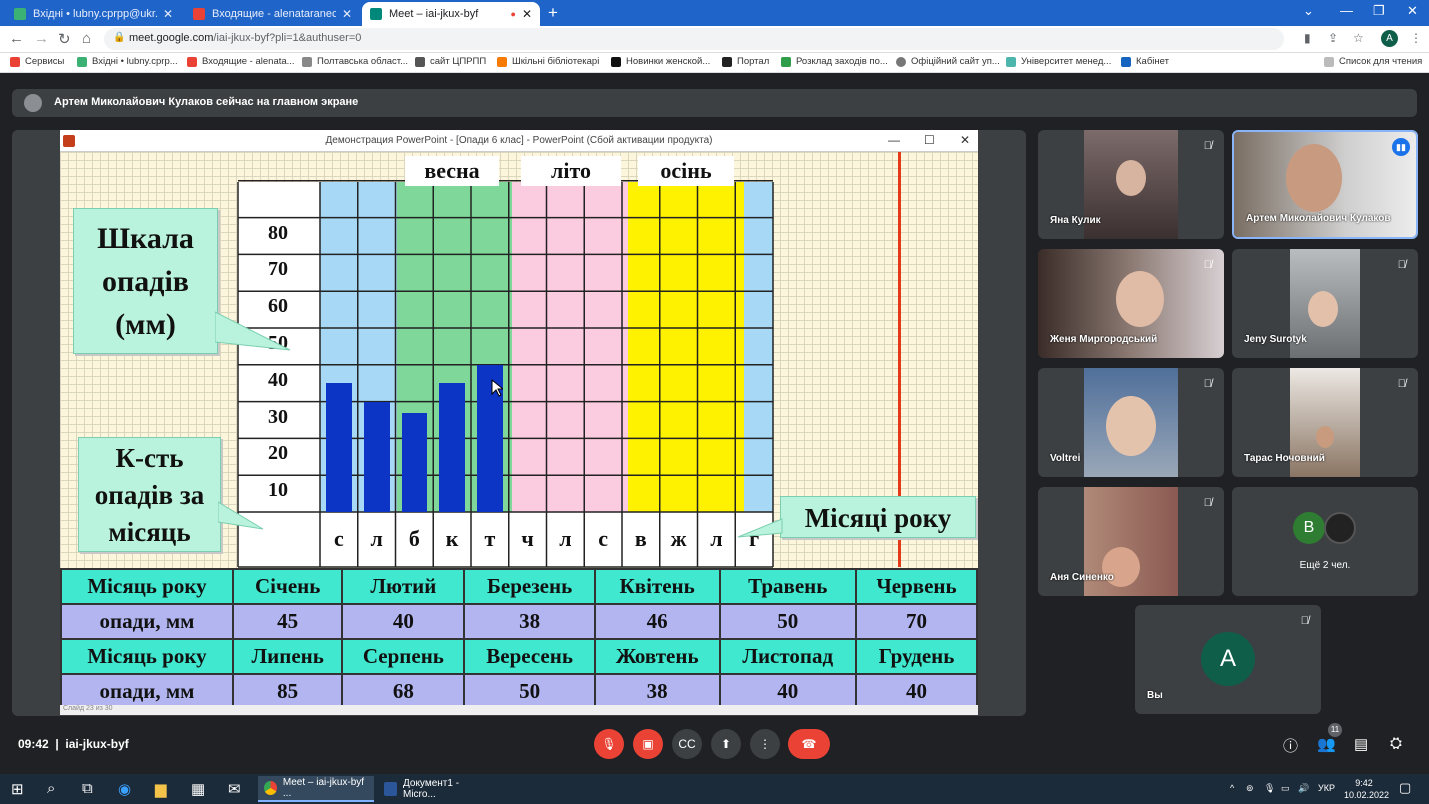 This screenshot has height=804, width=1429. I want to click on windows-start-icon: ⊞, so click(17, 789).